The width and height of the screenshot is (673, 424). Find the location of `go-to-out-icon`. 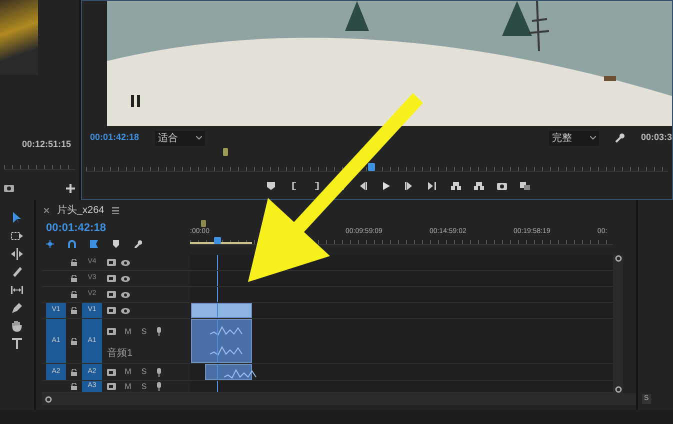

go-to-out-icon is located at coordinates (433, 186).